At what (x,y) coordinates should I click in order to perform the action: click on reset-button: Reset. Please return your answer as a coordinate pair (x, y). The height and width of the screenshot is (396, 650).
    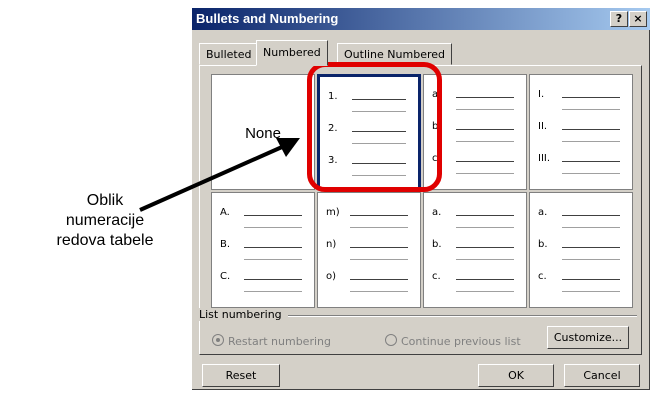
    Looking at the image, I should click on (241, 375).